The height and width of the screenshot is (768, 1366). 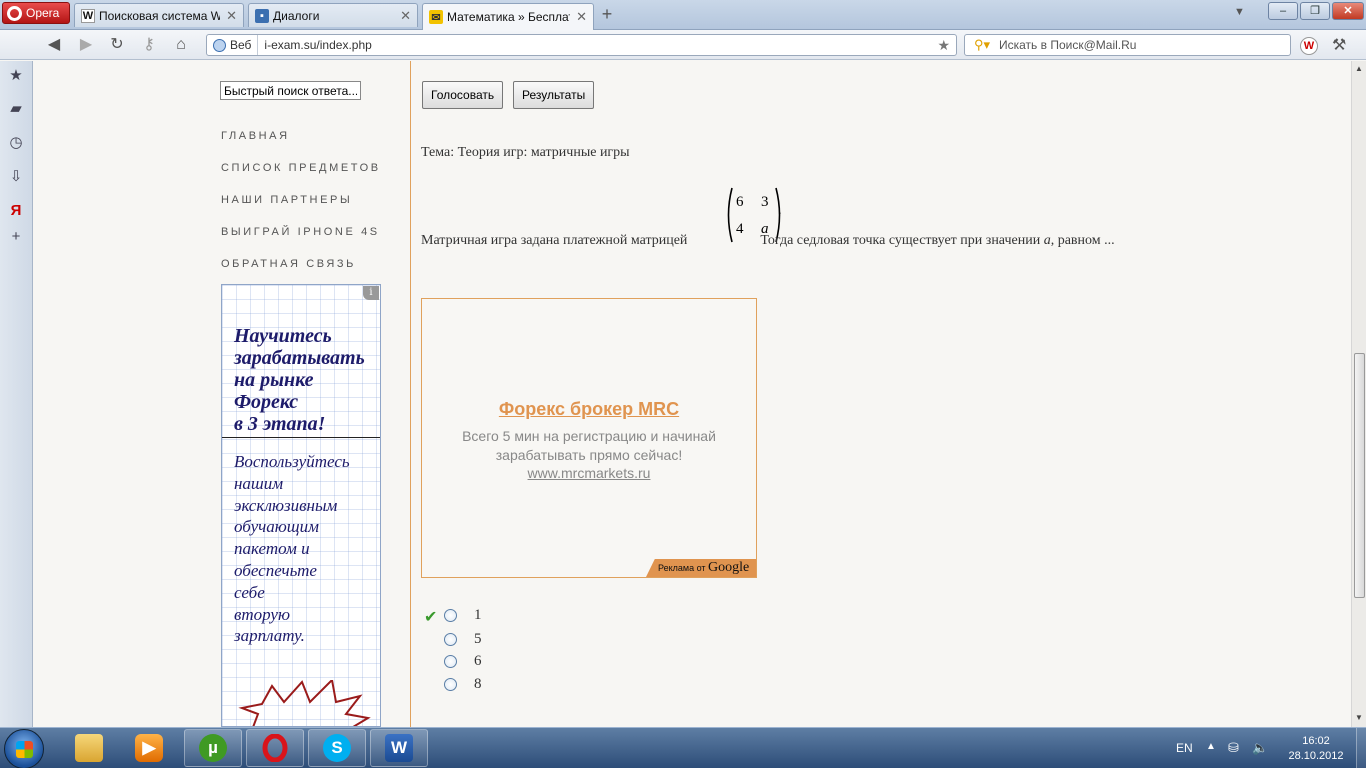 I want to click on ad-headline-line: Форекс, so click(x=266, y=402).